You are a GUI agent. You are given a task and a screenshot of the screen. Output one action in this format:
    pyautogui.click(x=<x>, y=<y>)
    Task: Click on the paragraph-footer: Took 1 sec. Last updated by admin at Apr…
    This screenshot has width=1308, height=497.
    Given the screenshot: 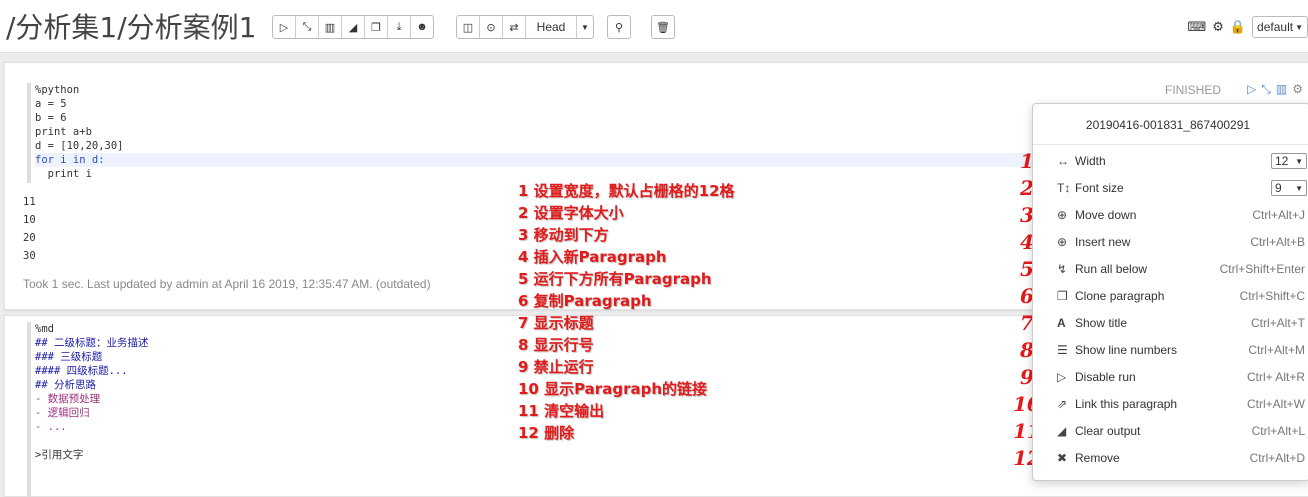 What is the action you would take?
    pyautogui.click(x=227, y=284)
    